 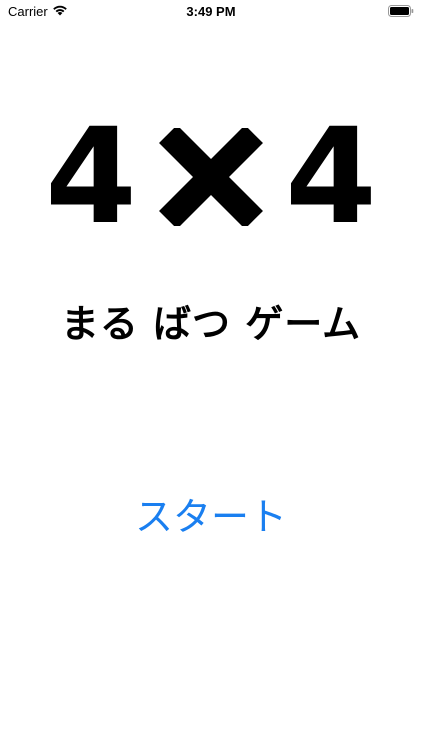 What do you see at coordinates (211, 517) in the screenshot?
I see `start-button: スタート` at bounding box center [211, 517].